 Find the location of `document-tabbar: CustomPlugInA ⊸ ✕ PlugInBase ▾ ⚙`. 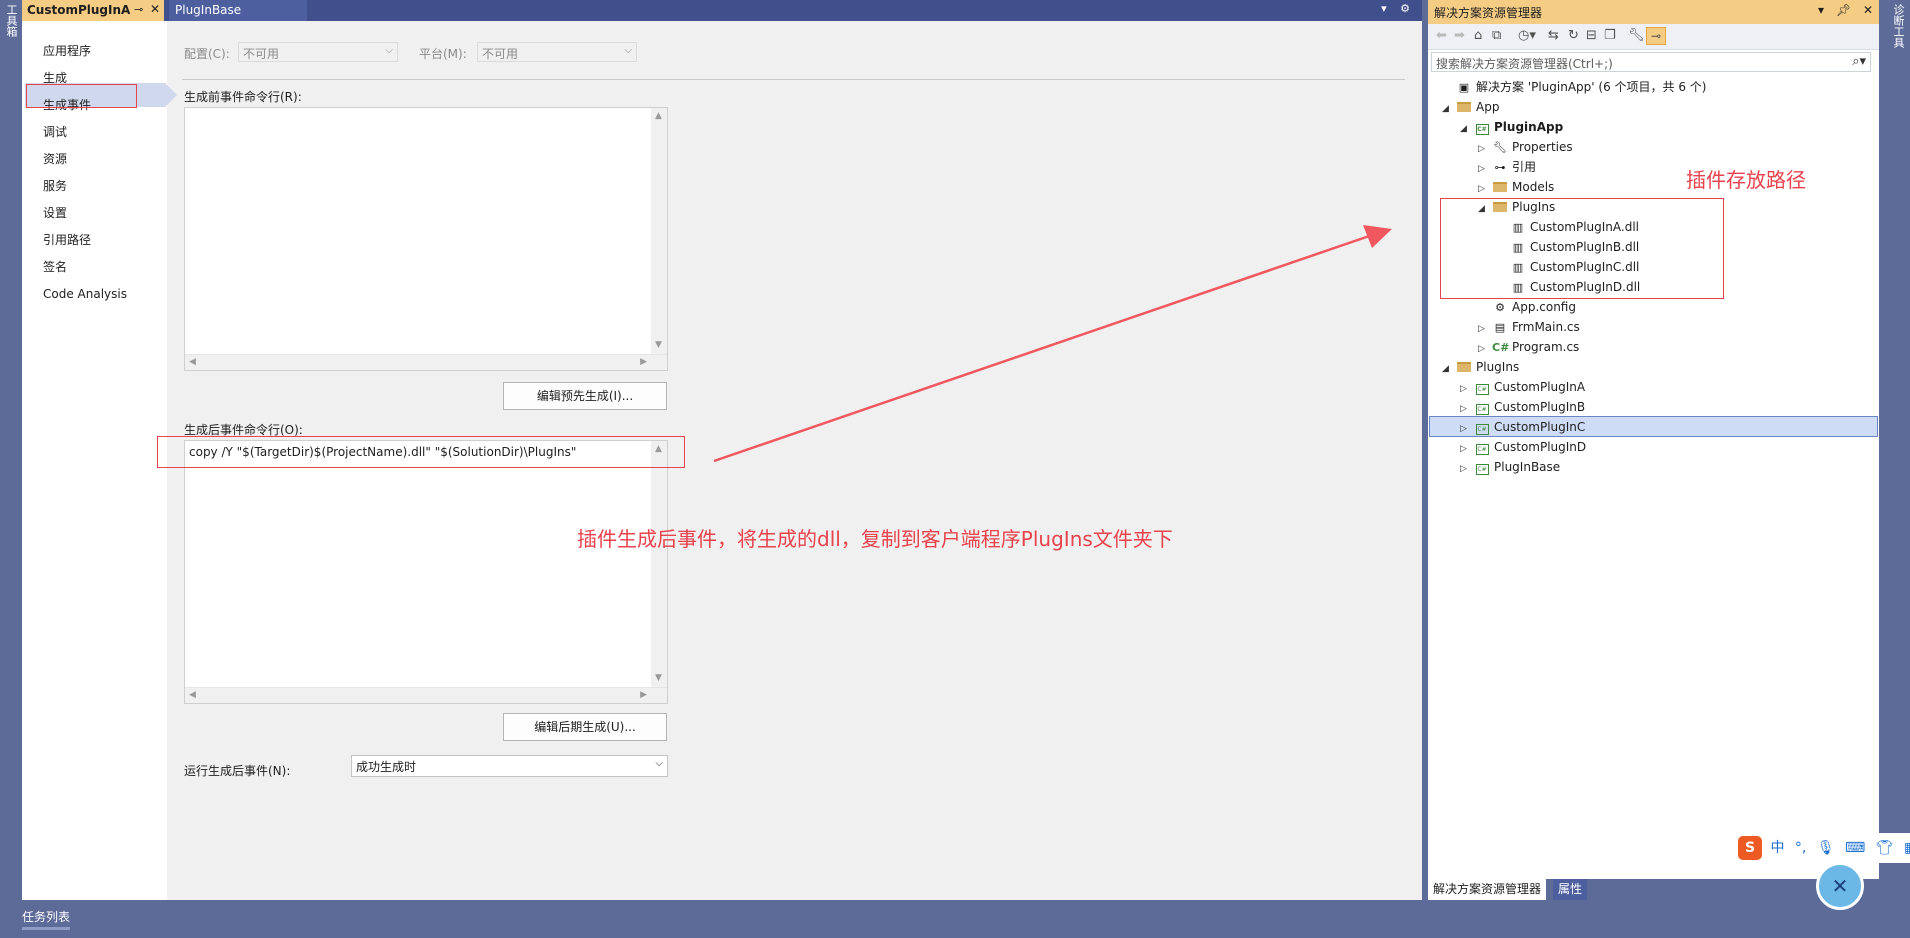

document-tabbar: CustomPlugInA ⊸ ✕ PlugInBase ▾ ⚙ is located at coordinates (722, 10).